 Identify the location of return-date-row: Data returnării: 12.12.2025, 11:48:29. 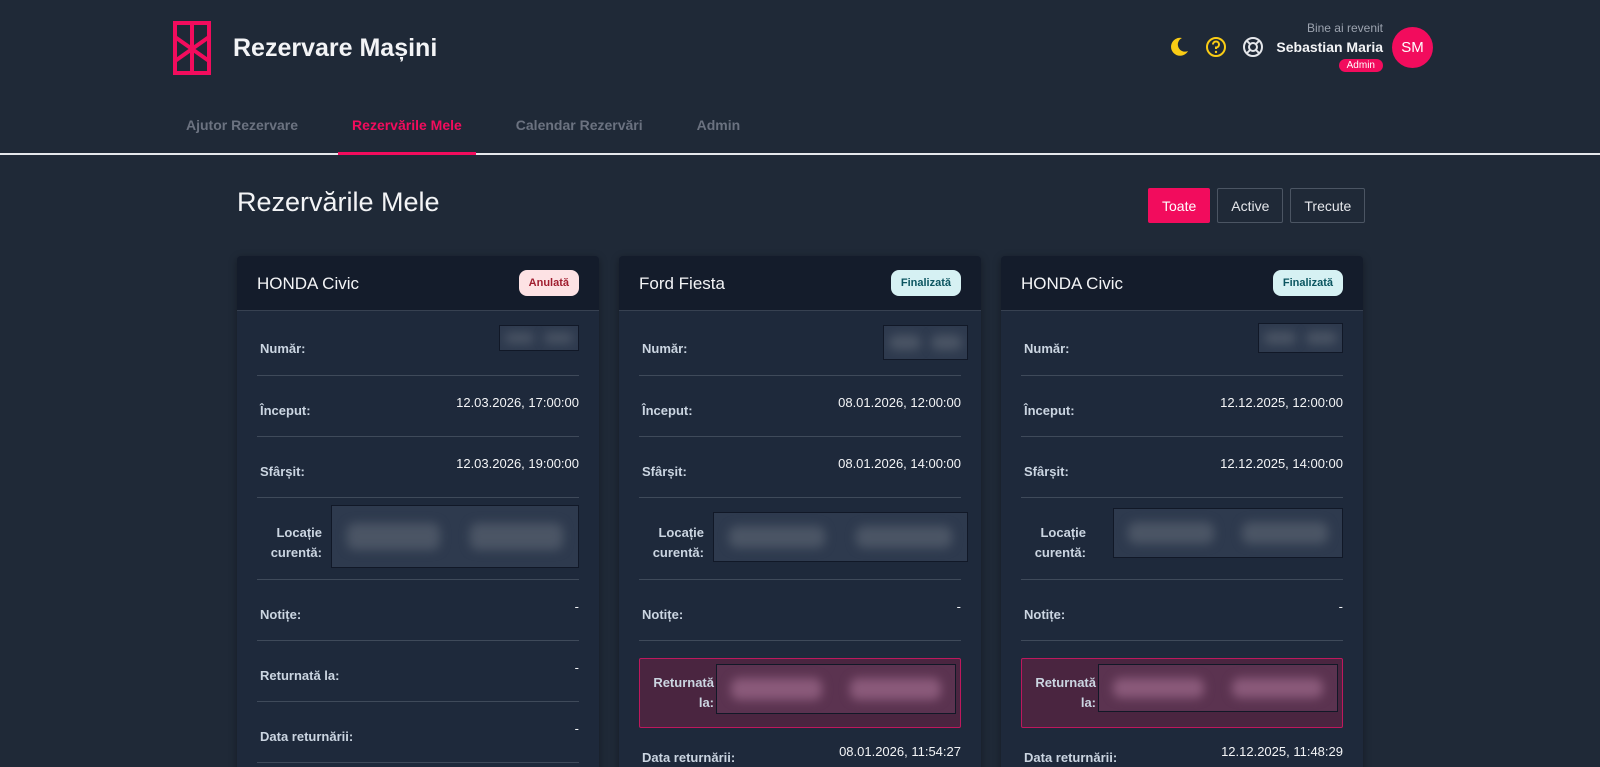
(1182, 747).